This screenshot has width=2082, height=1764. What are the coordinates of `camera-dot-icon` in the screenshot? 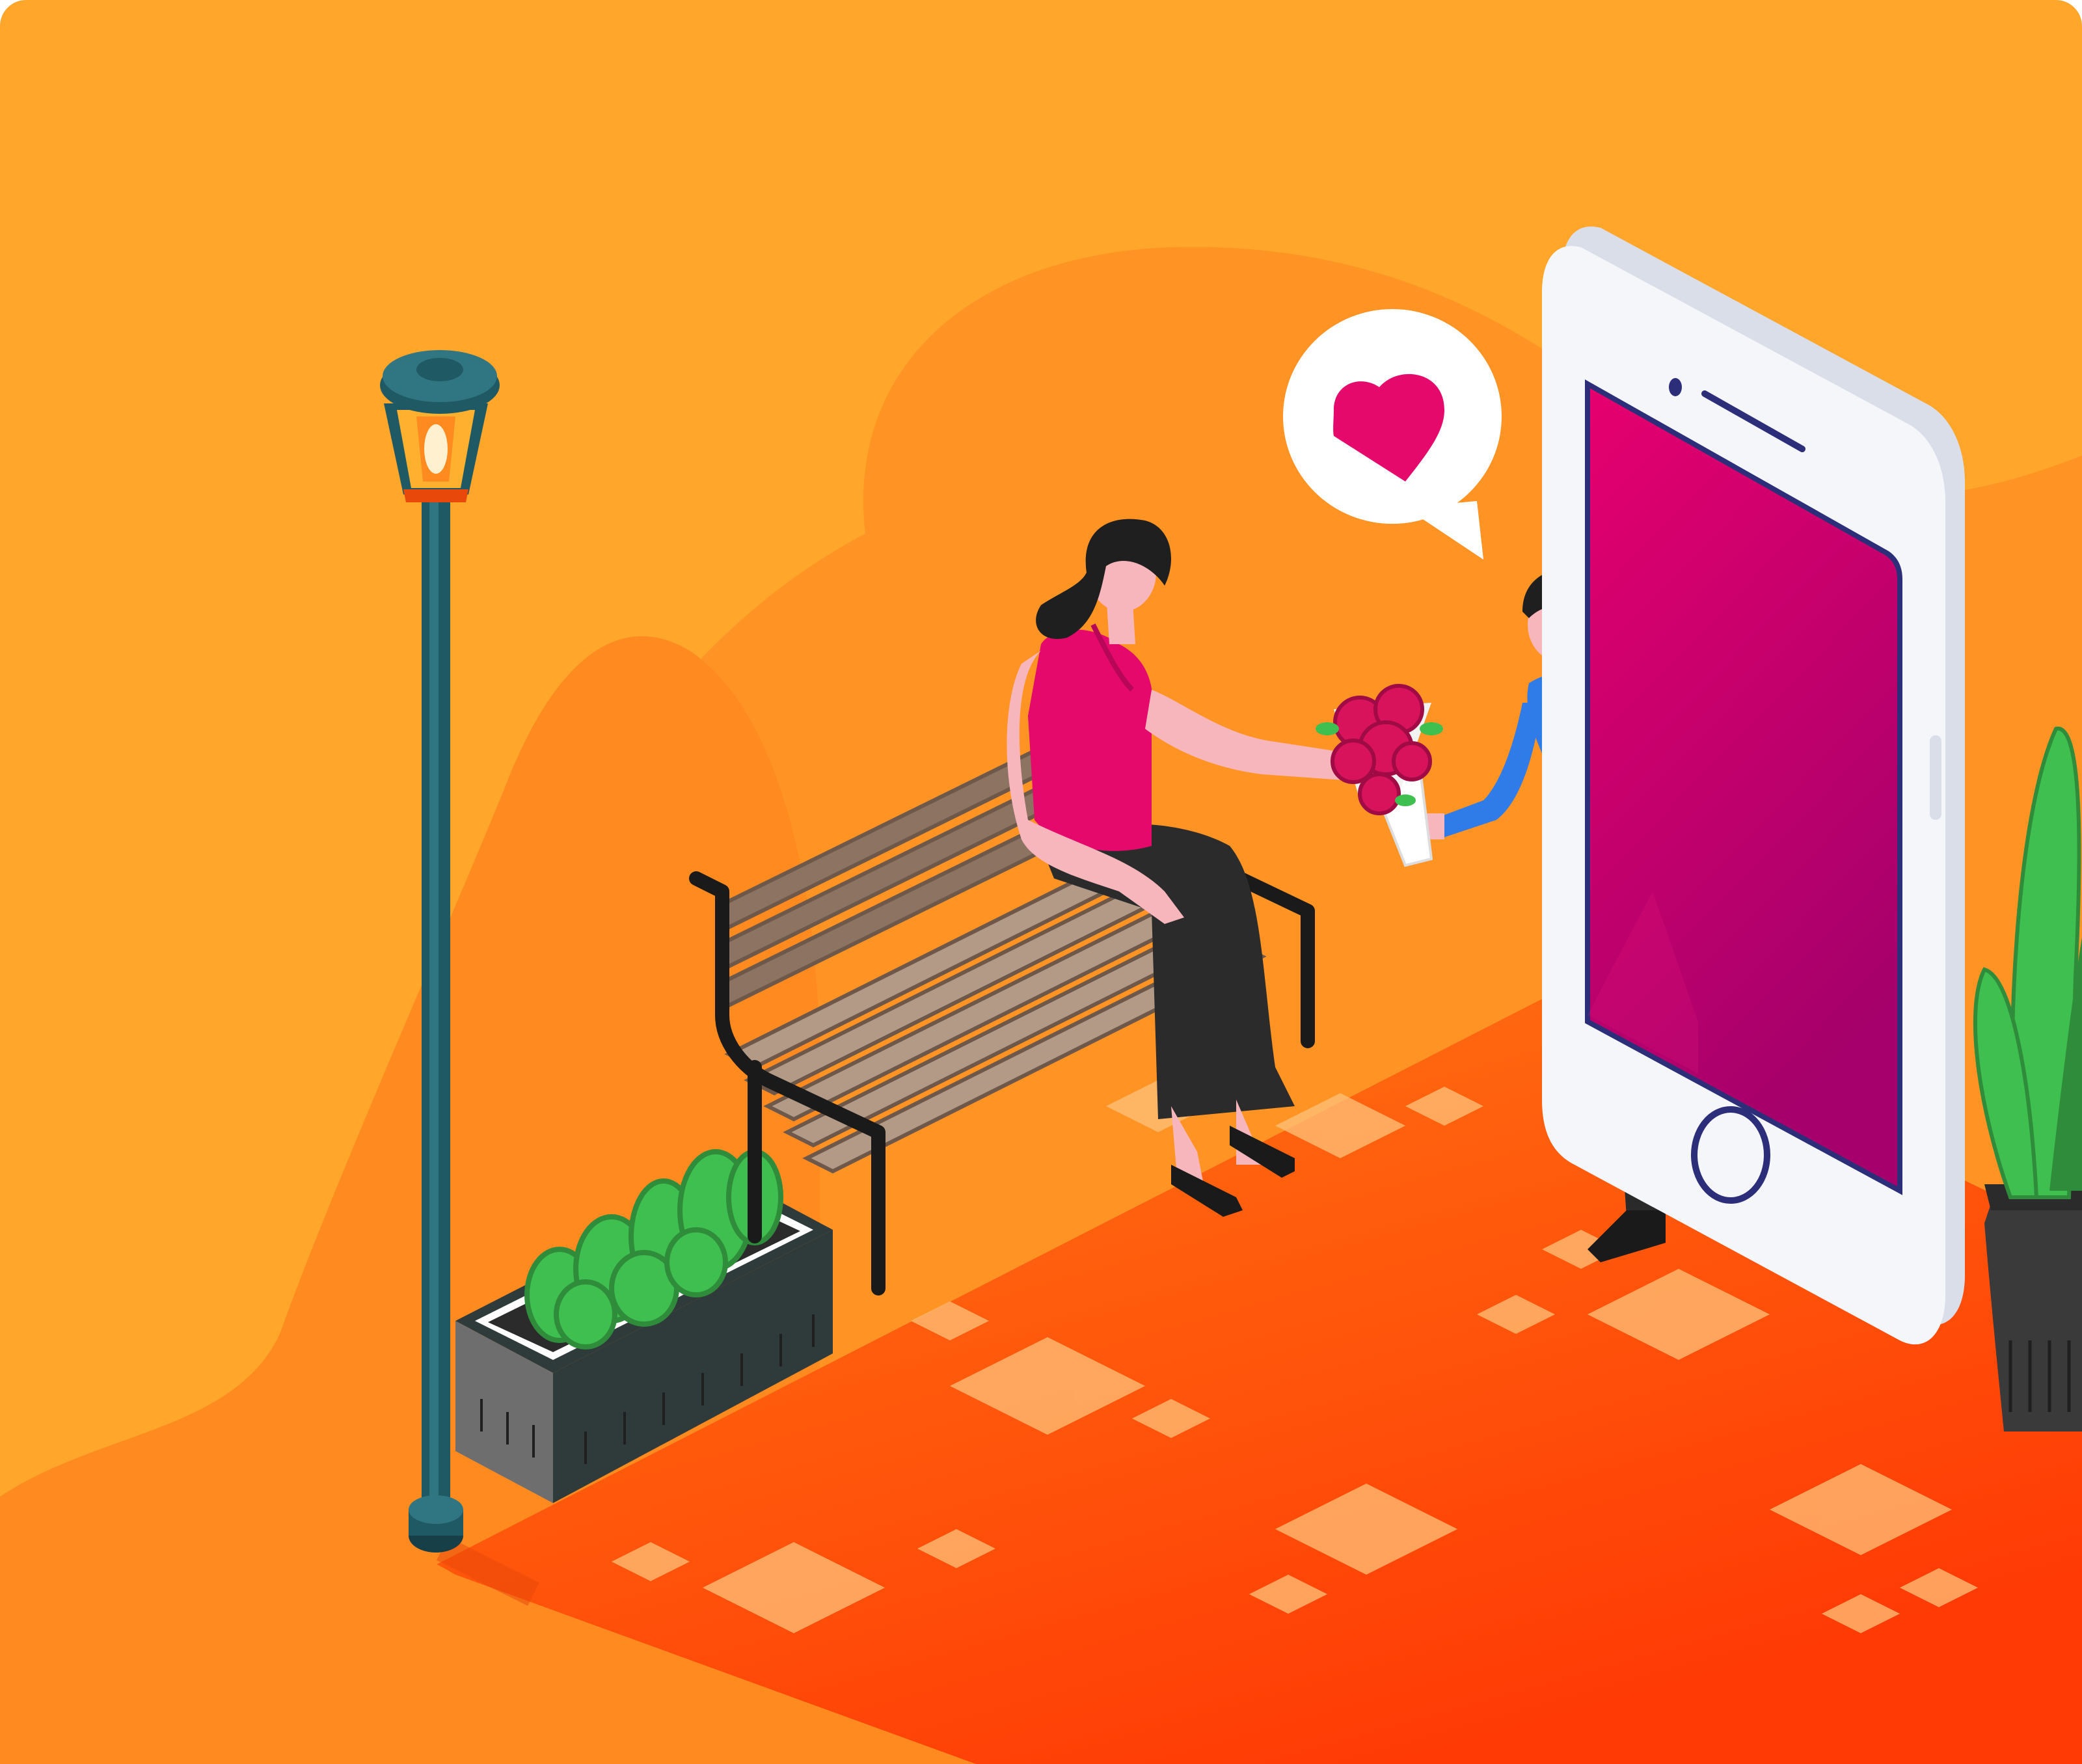 It's located at (1675, 387).